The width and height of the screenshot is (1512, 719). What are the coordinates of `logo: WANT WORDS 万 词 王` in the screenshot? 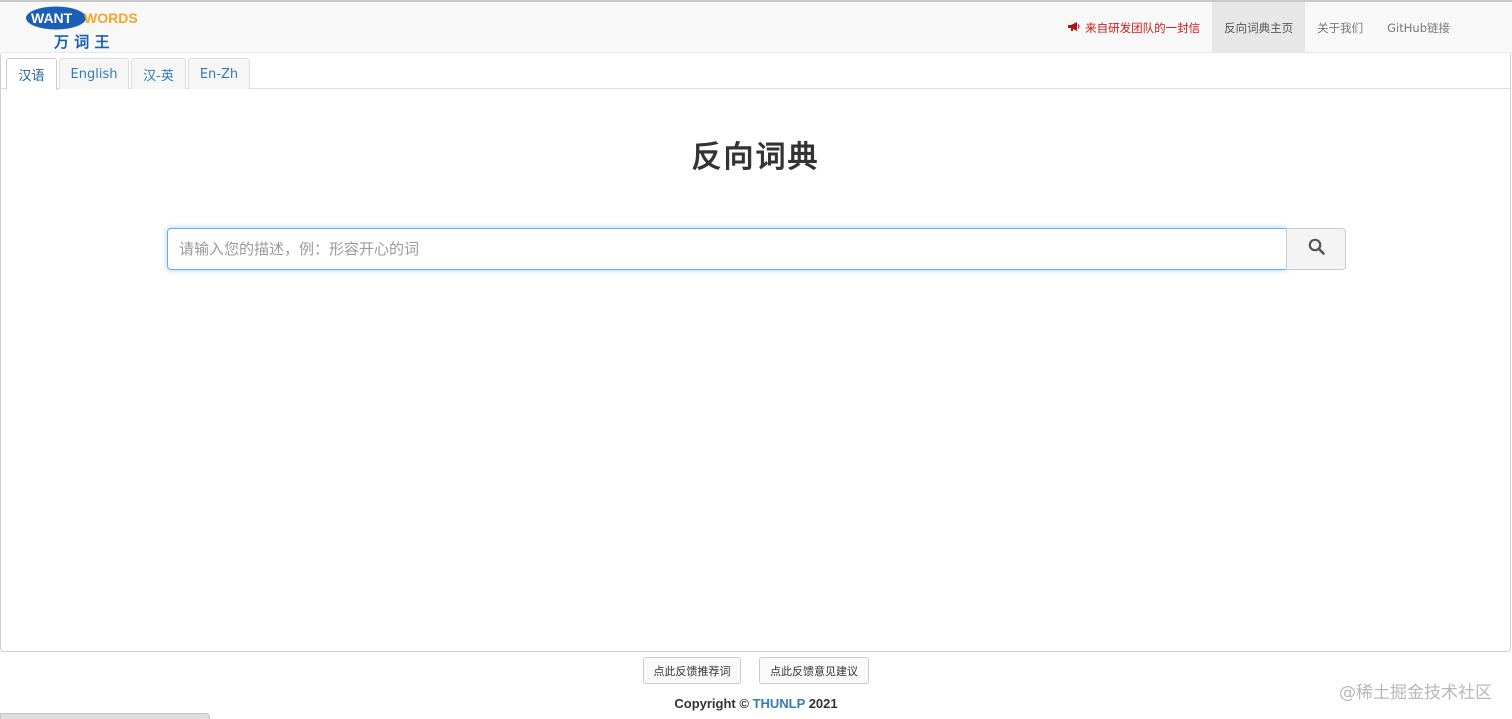 It's located at (89, 28).